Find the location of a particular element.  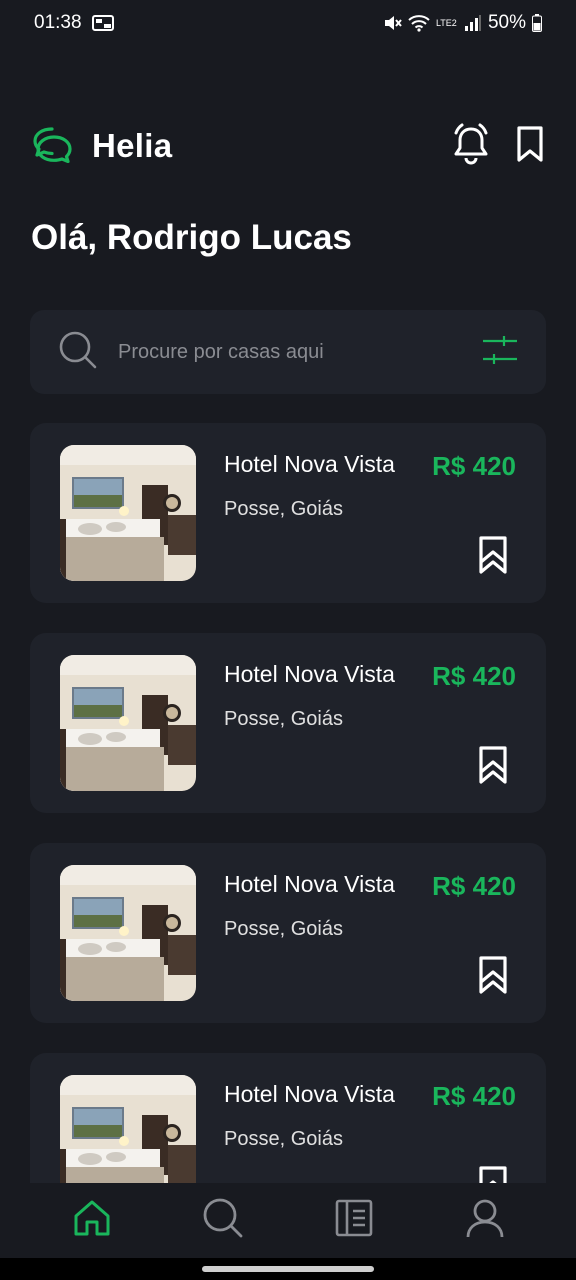

nav-search is located at coordinates (223, 1221).